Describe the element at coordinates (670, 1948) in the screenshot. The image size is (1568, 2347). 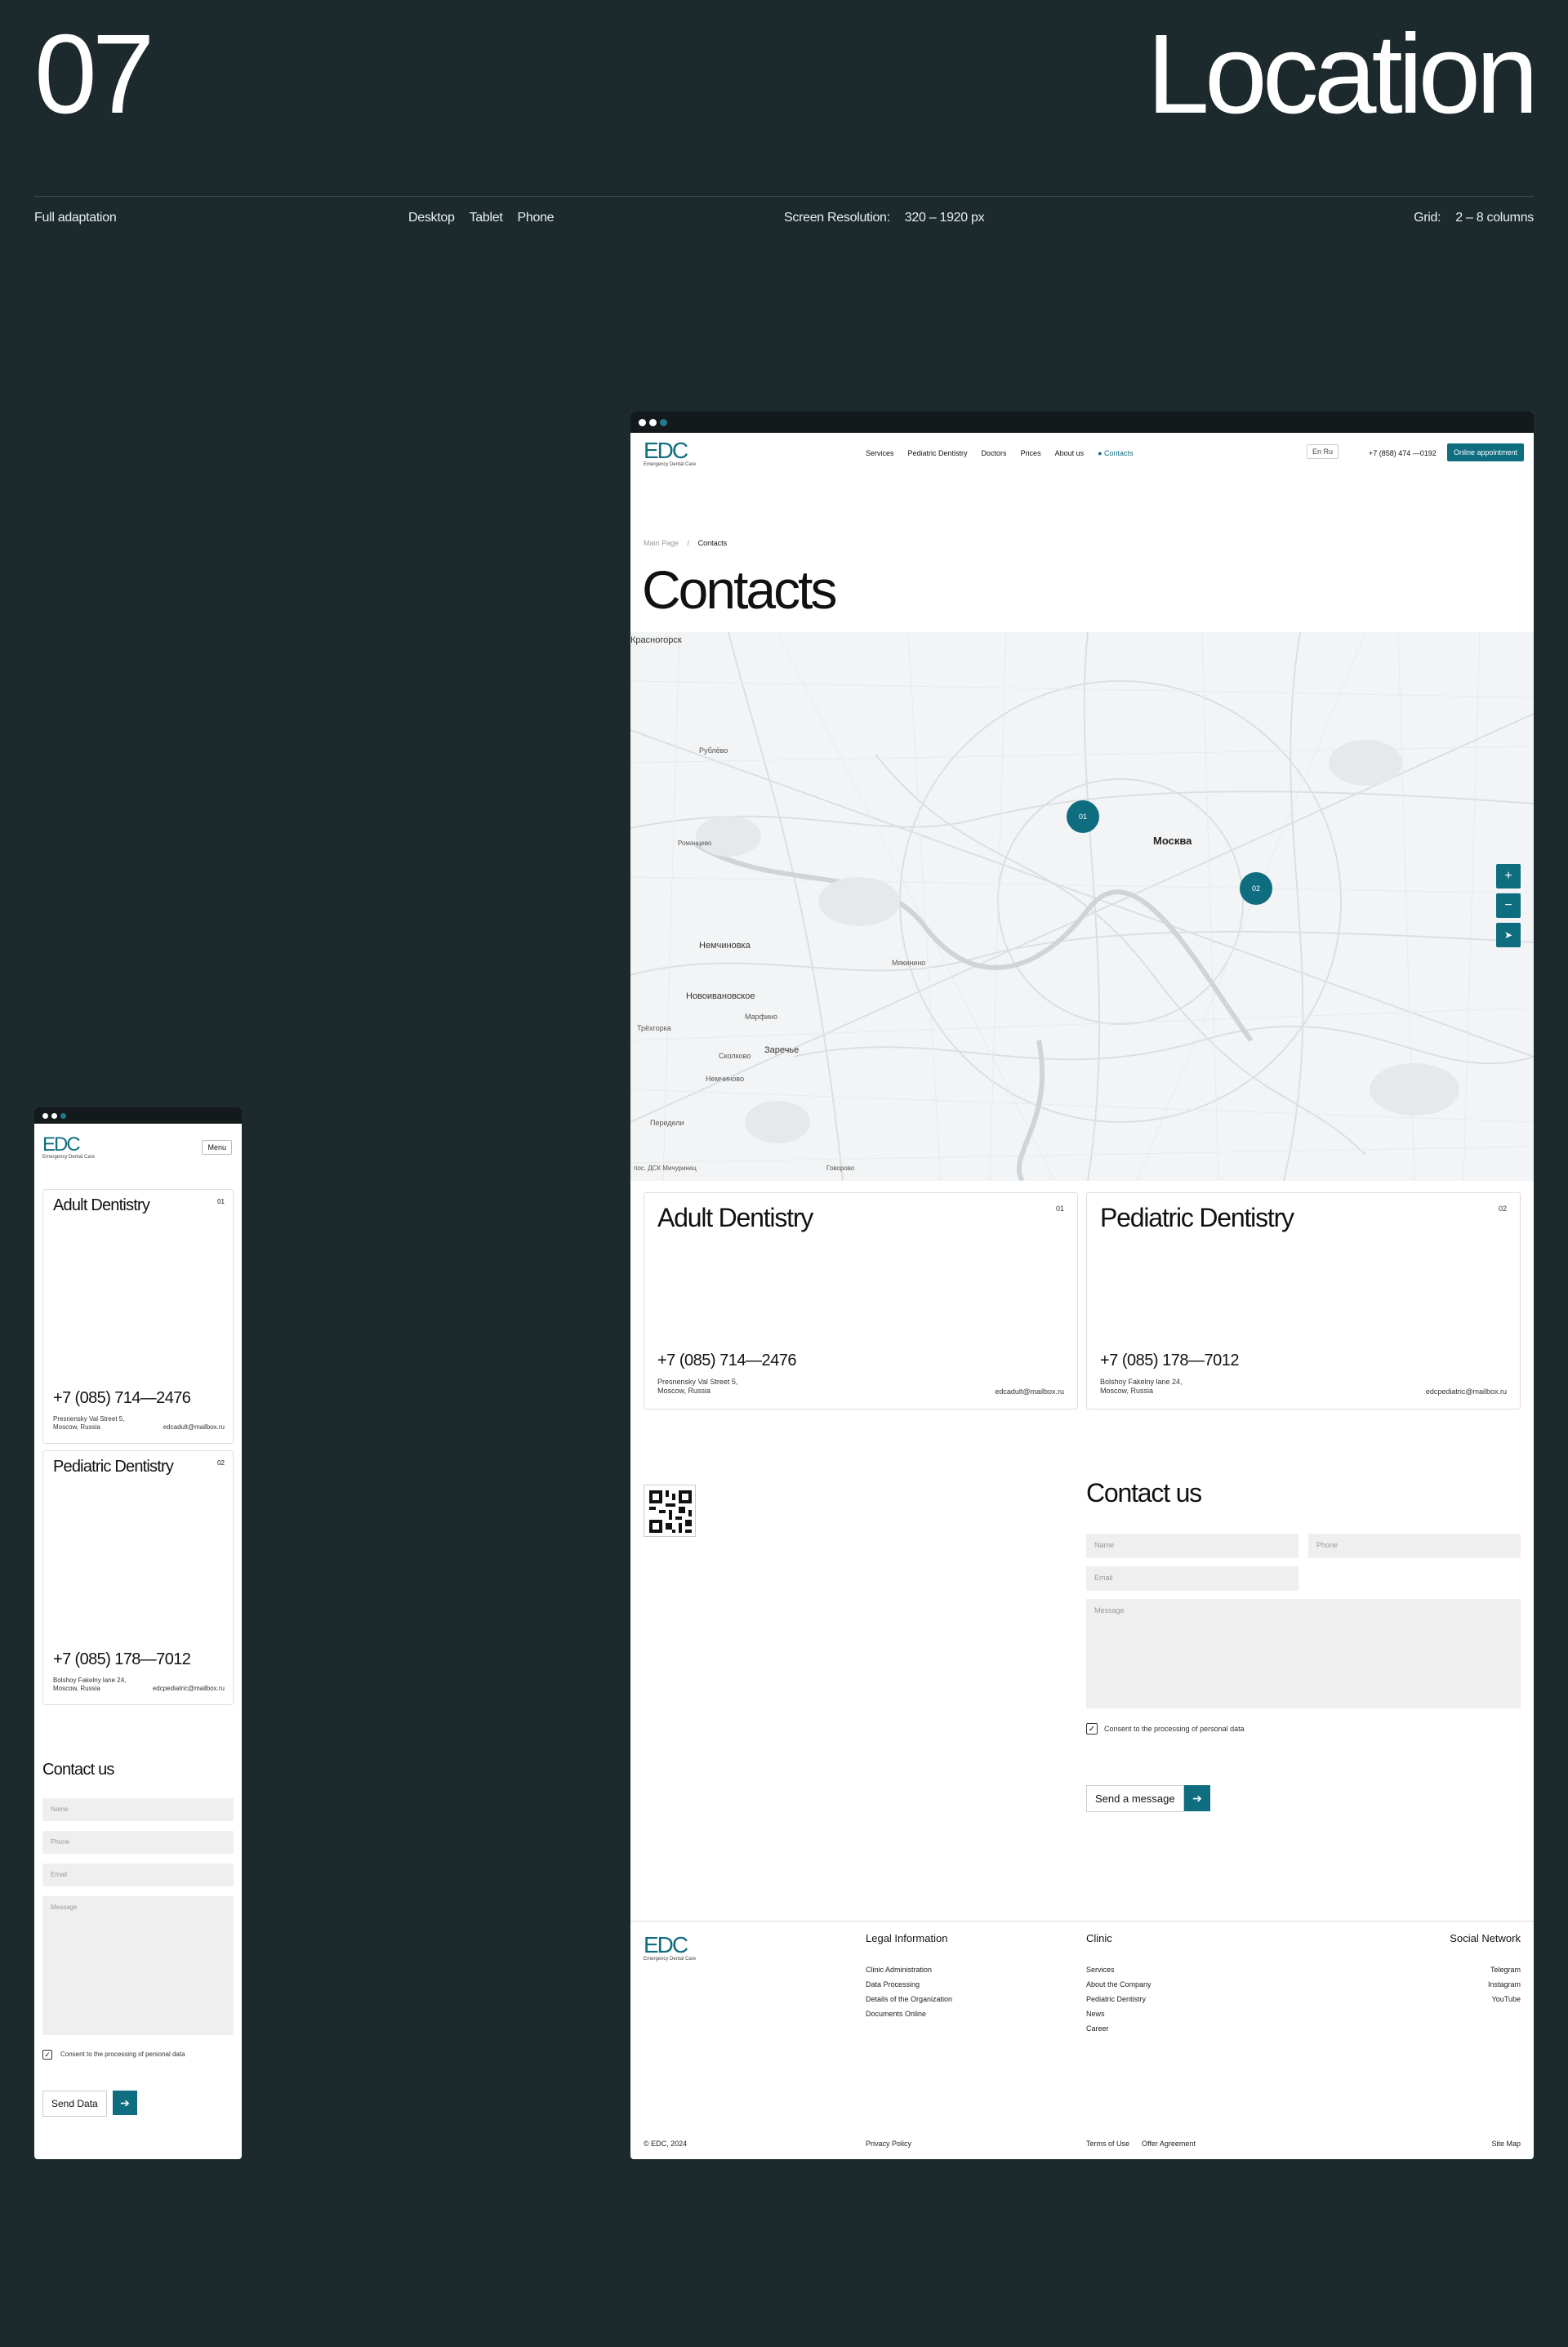
I see `footer-logo: EDC Emergency Dental Care` at that location.